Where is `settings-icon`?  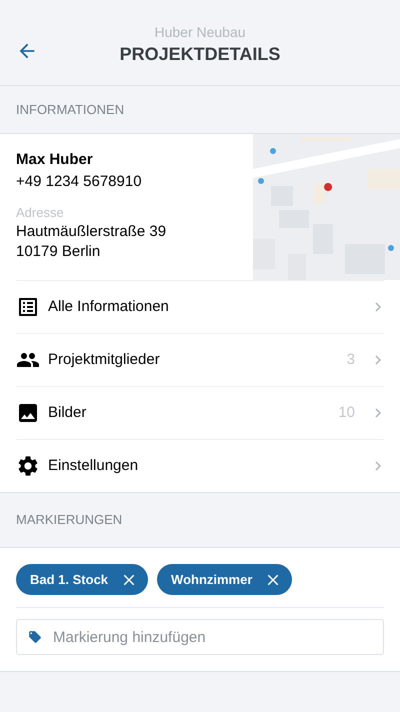 settings-icon is located at coordinates (28, 466).